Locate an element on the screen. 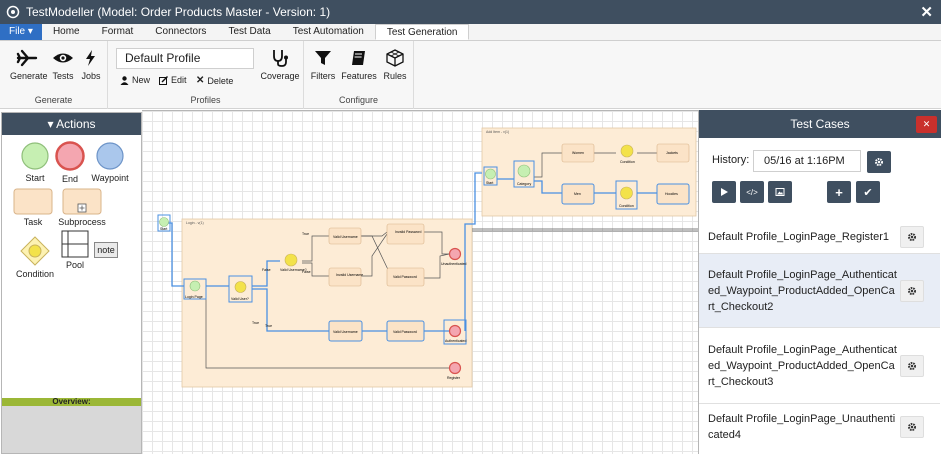  node-valid-password-task-2: Valid Password is located at coordinates (405, 331).